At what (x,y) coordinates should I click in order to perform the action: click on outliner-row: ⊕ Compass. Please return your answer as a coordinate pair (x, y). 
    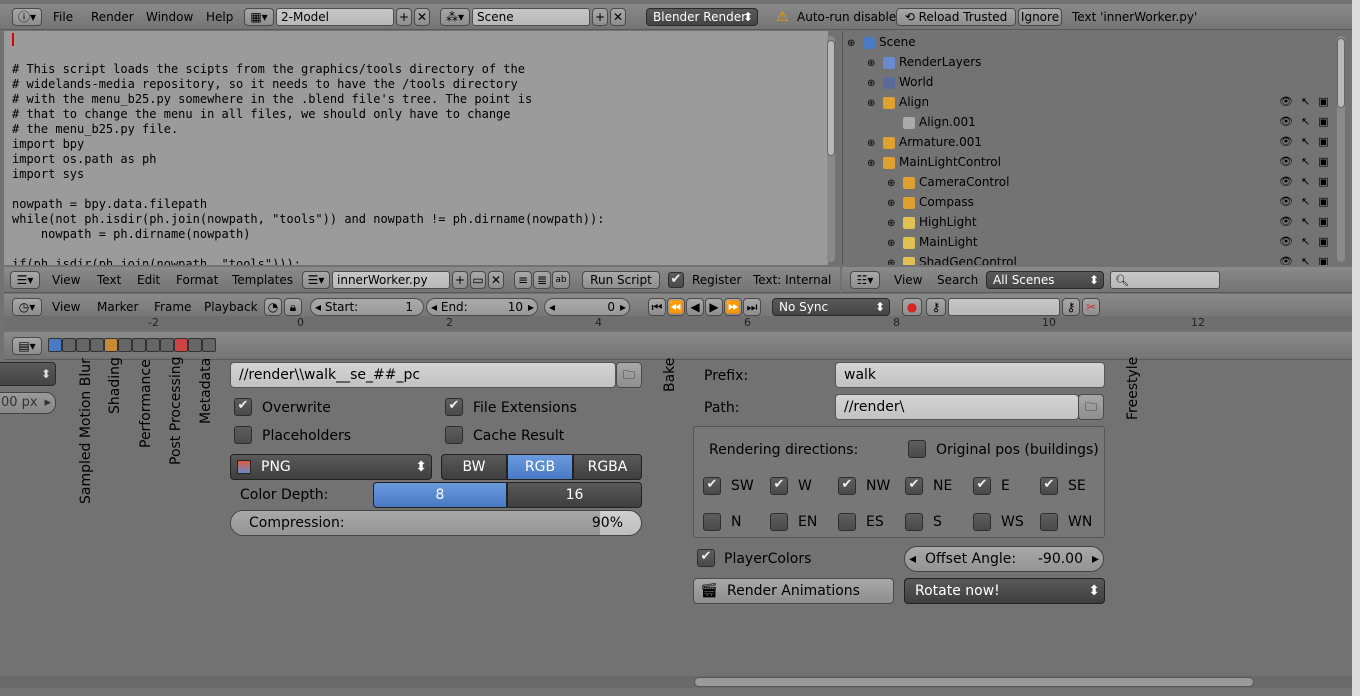
    Looking at the image, I should click on (930, 202).